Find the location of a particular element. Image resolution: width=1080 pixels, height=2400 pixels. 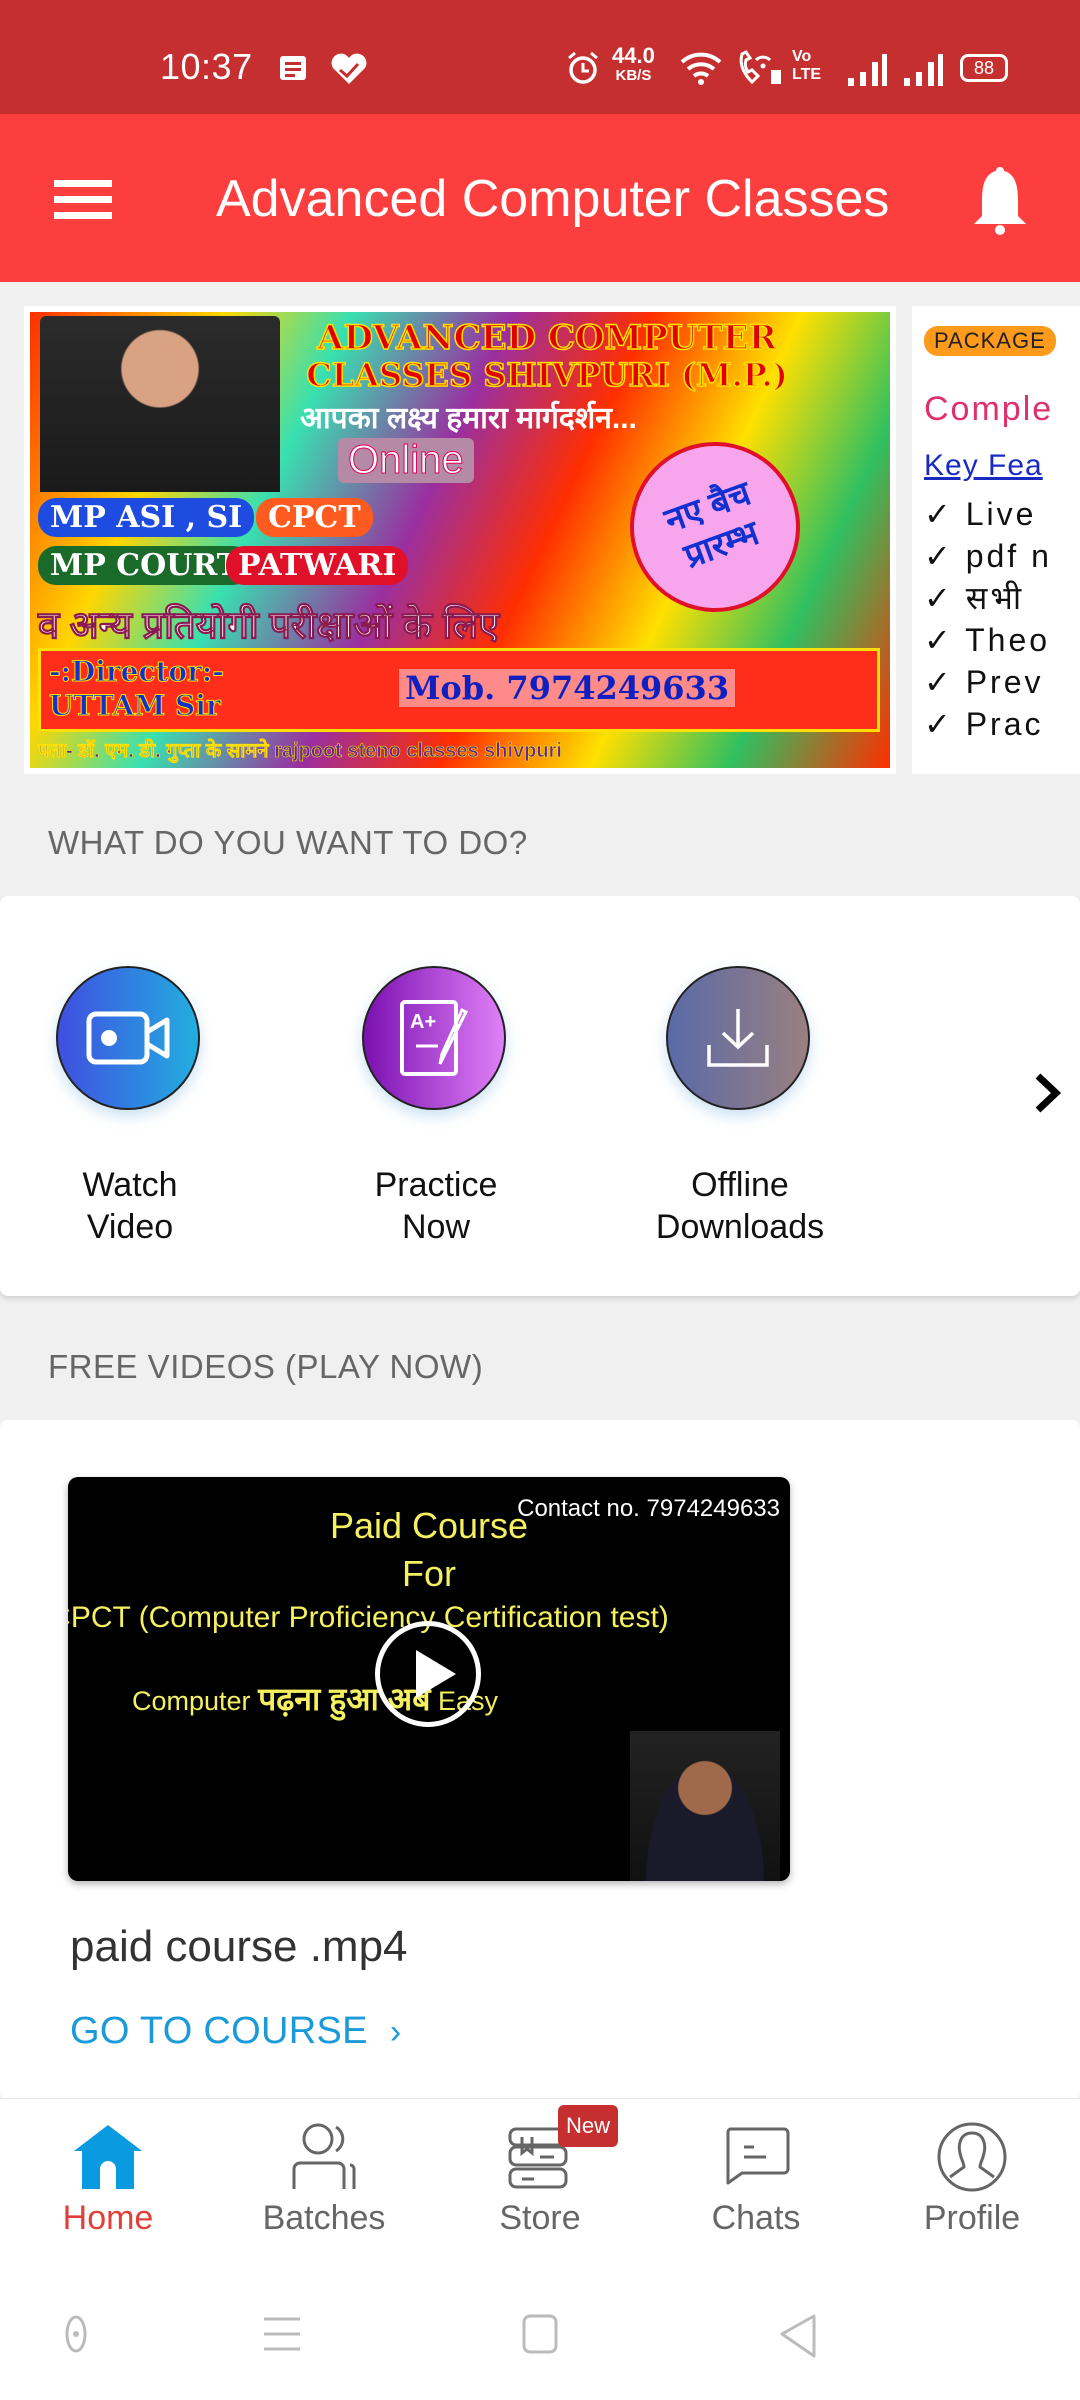

section-heading: WHAT DO YOU WANT TO DO? is located at coordinates (288, 842).